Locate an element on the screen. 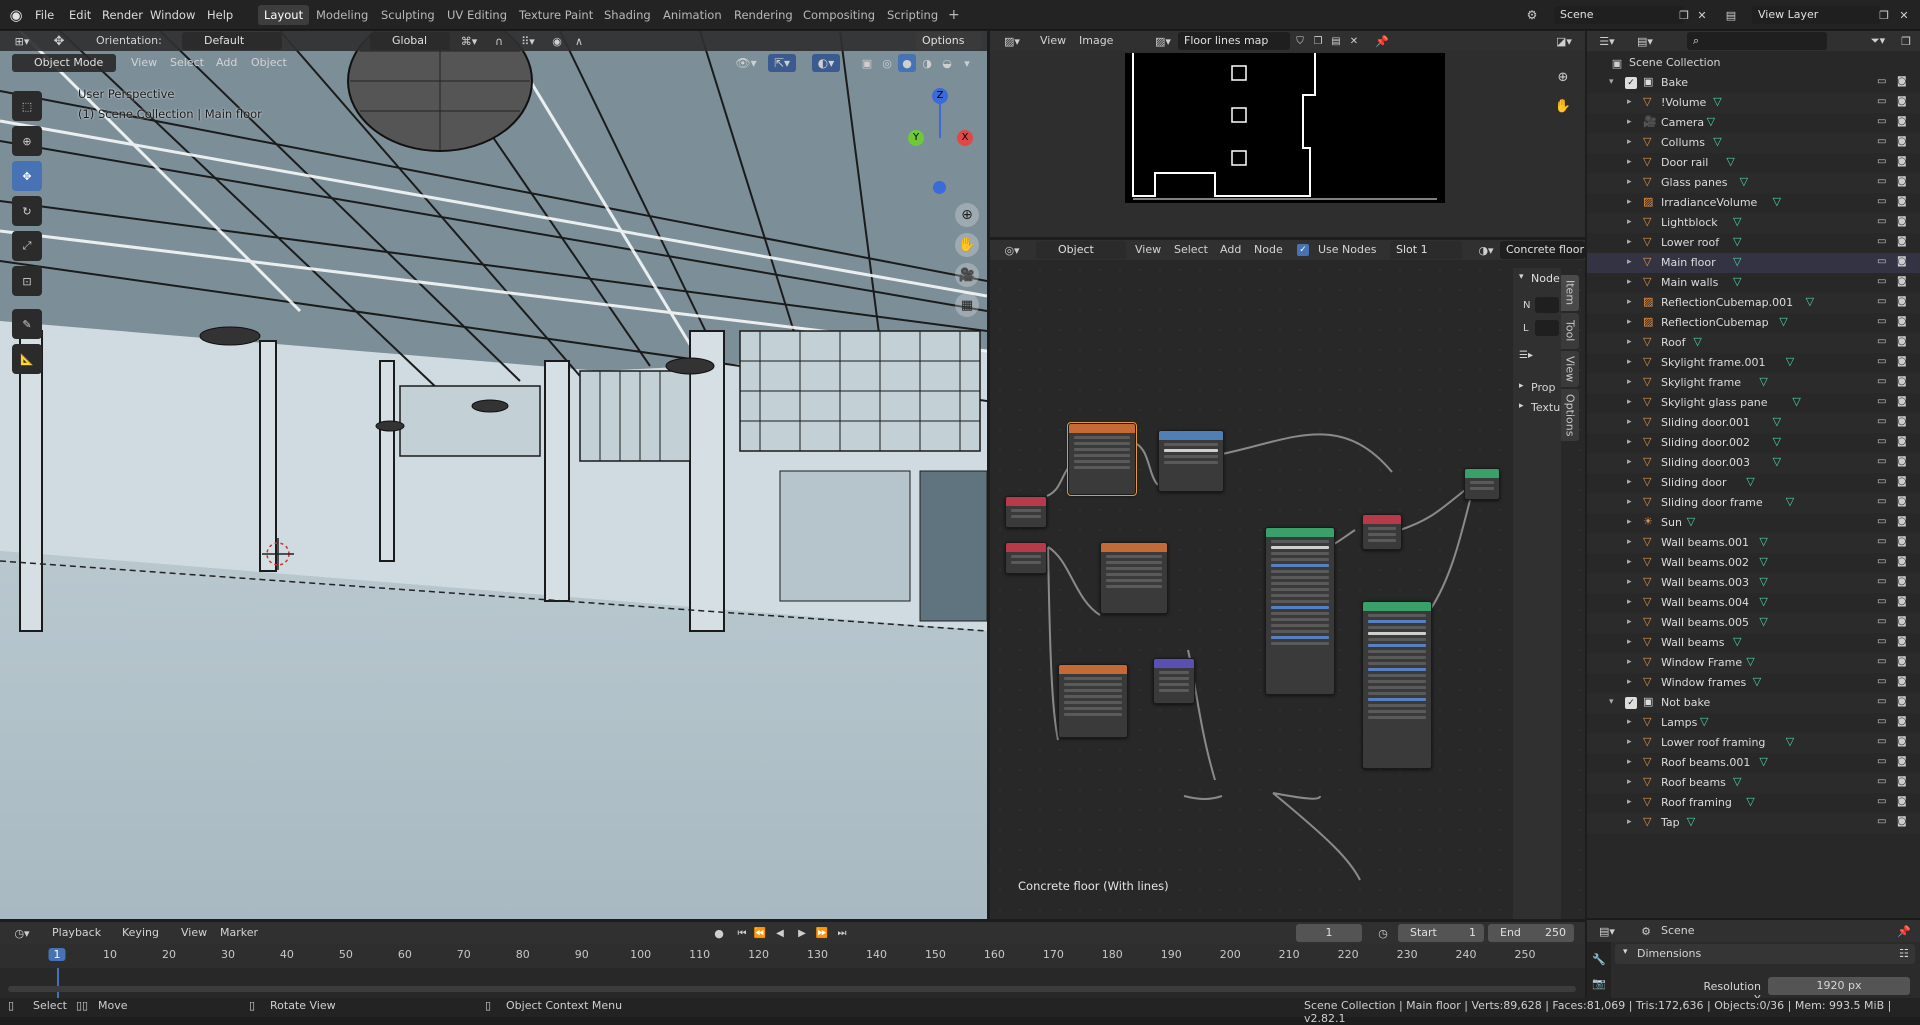  outliner-item-row: ▸ ▽ Sliding door.003 ▽ ▭ ◙ is located at coordinates (1753, 463).